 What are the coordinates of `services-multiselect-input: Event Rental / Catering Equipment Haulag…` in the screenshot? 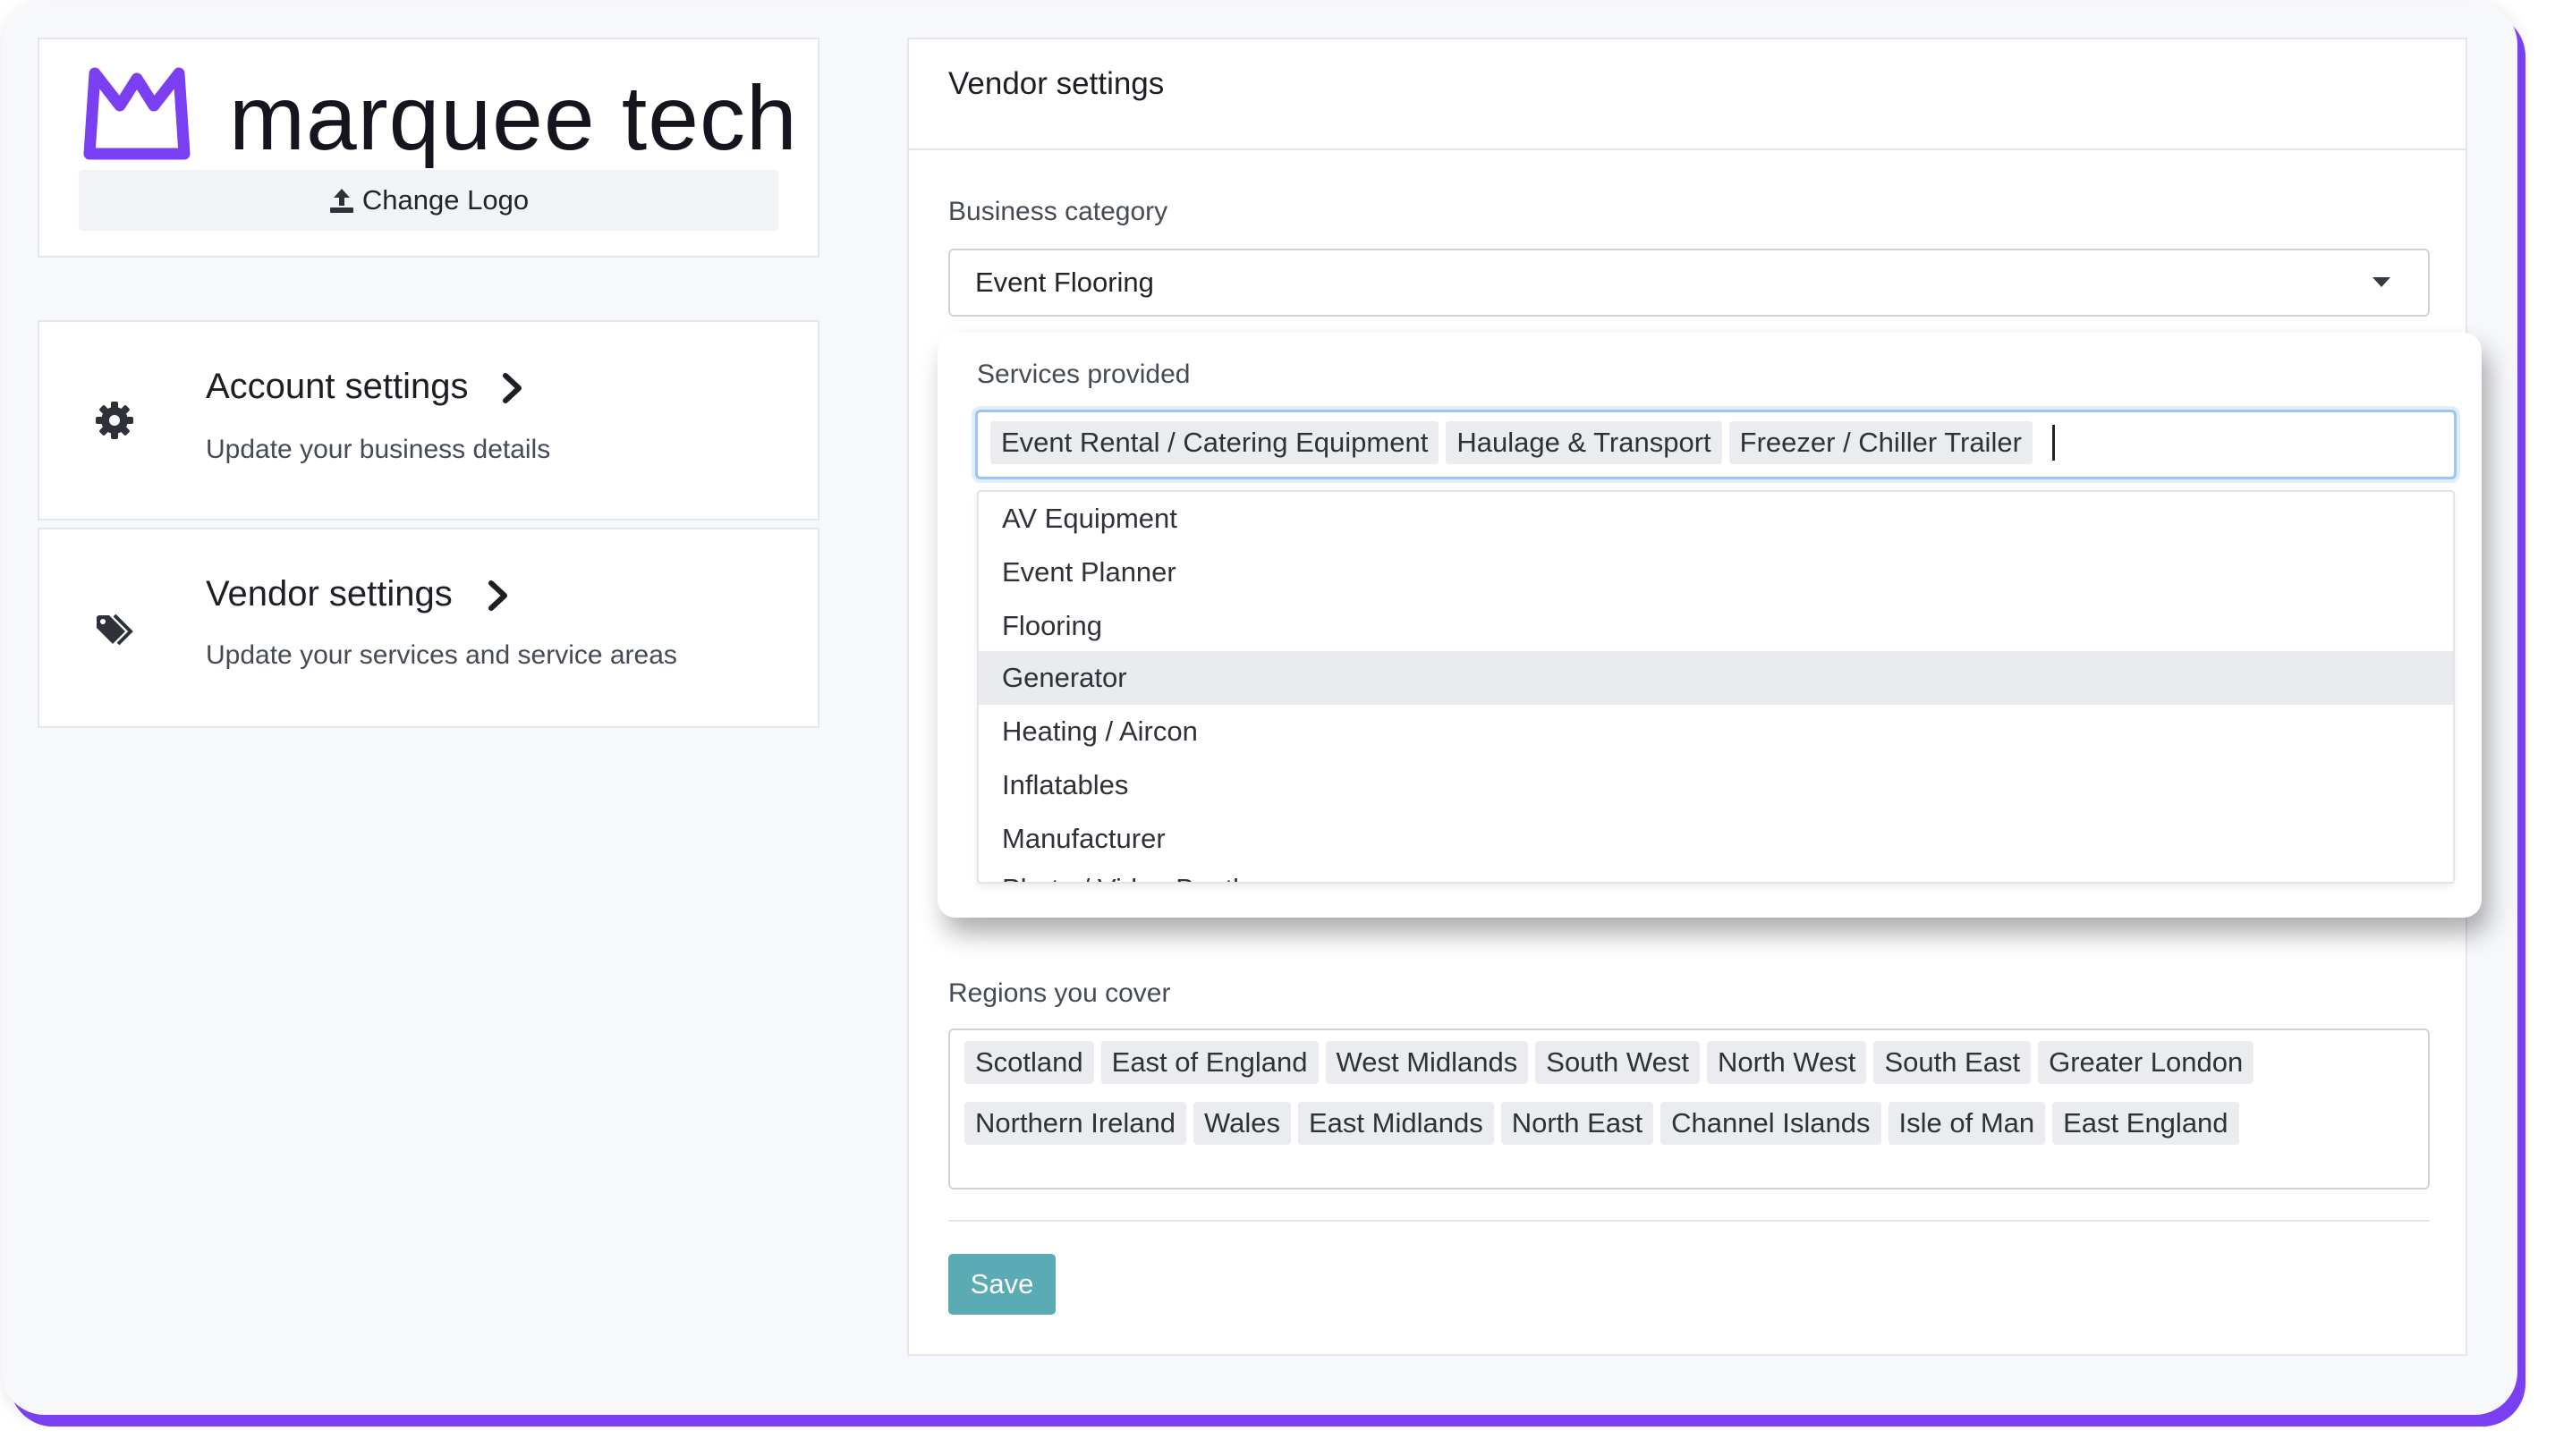 It's located at (1716, 444).